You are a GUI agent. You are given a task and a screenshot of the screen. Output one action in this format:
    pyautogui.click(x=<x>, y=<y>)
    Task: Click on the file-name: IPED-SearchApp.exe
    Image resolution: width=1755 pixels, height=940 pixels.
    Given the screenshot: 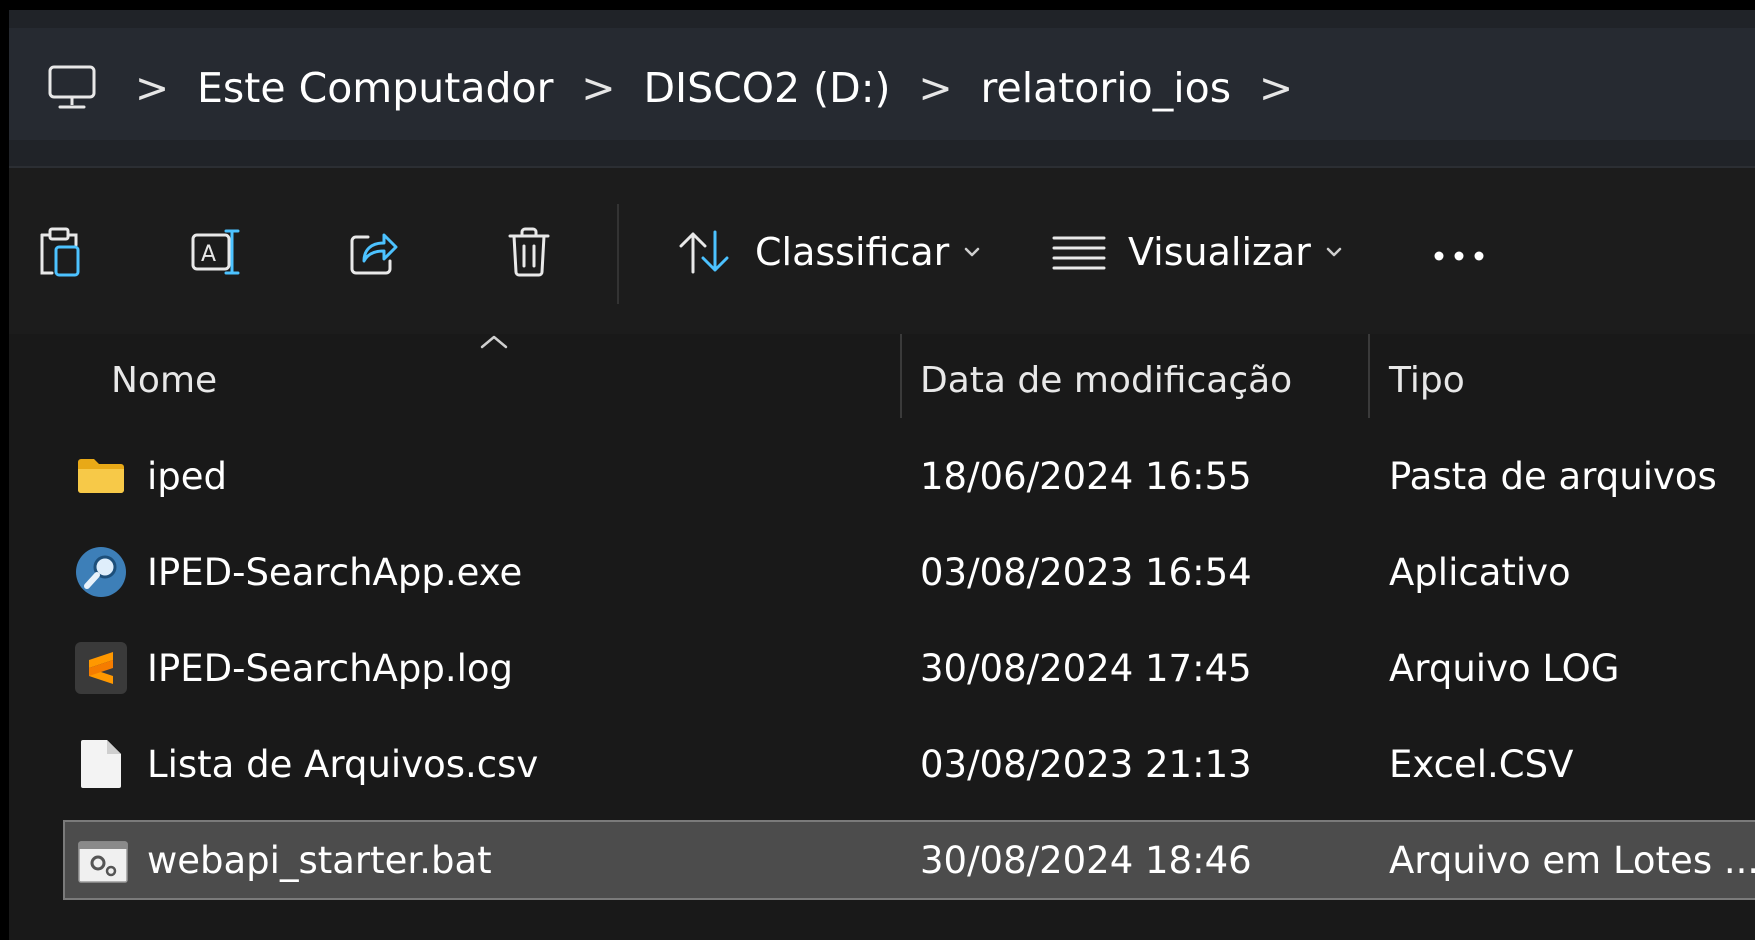 What is the action you would take?
    pyautogui.click(x=335, y=572)
    